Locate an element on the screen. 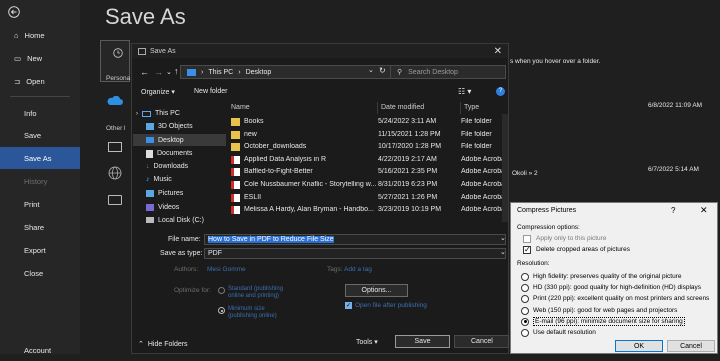 The image size is (720, 361). rail-home: ⌂ Home is located at coordinates (40, 35).